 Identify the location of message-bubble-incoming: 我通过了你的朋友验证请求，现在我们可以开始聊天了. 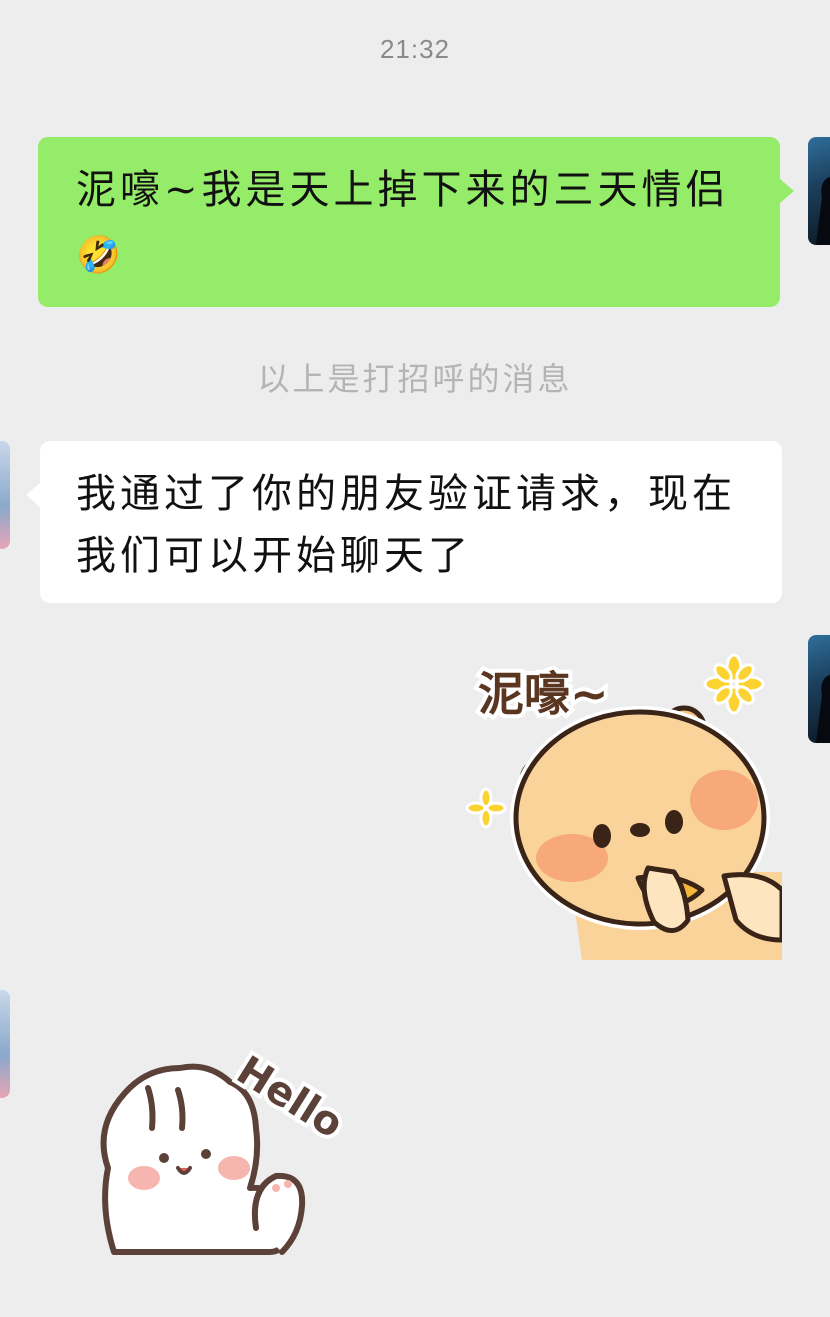
(404, 522).